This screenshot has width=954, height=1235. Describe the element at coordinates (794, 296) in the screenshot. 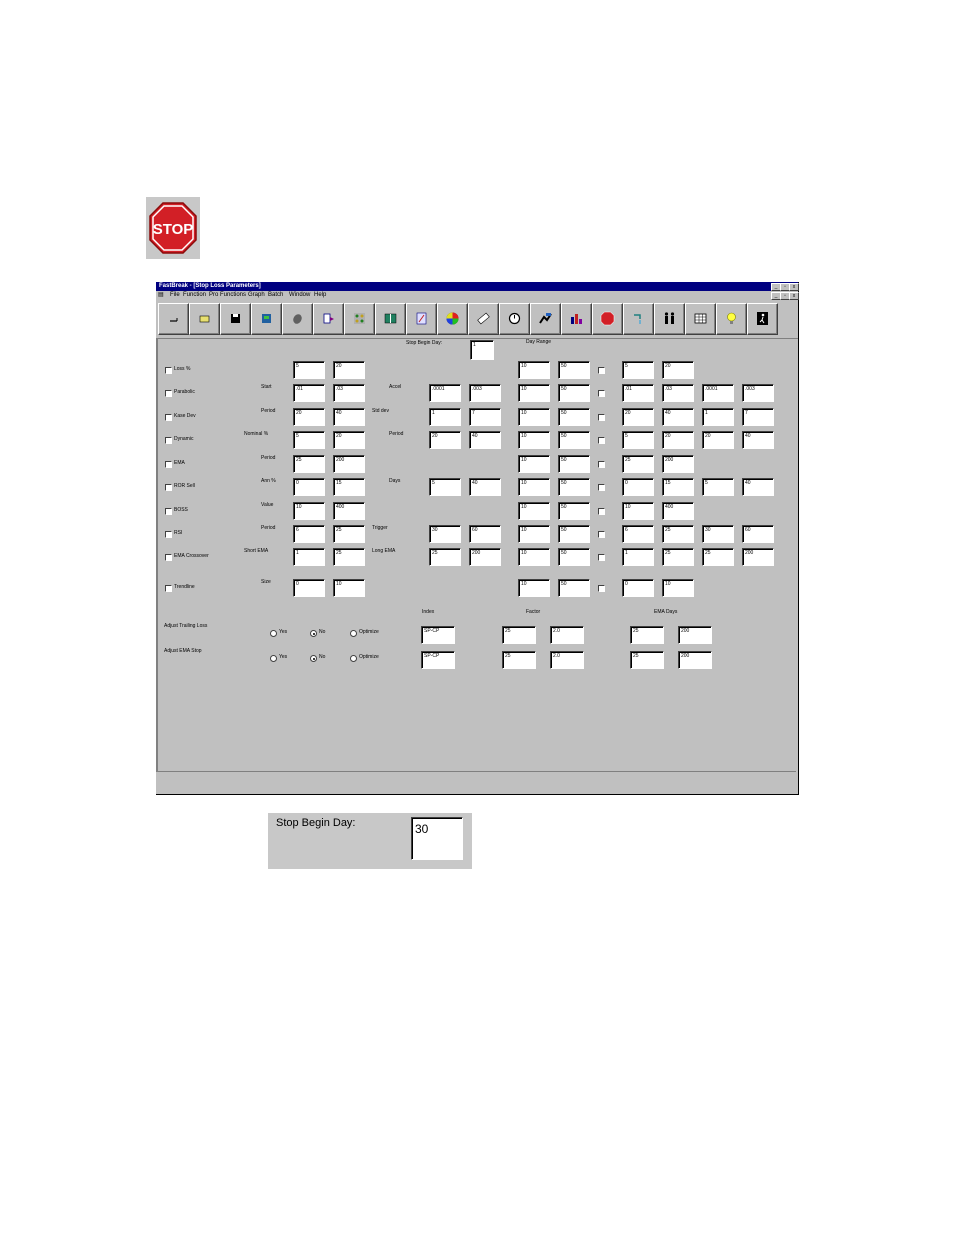

I see `doc-close-button: x` at that location.